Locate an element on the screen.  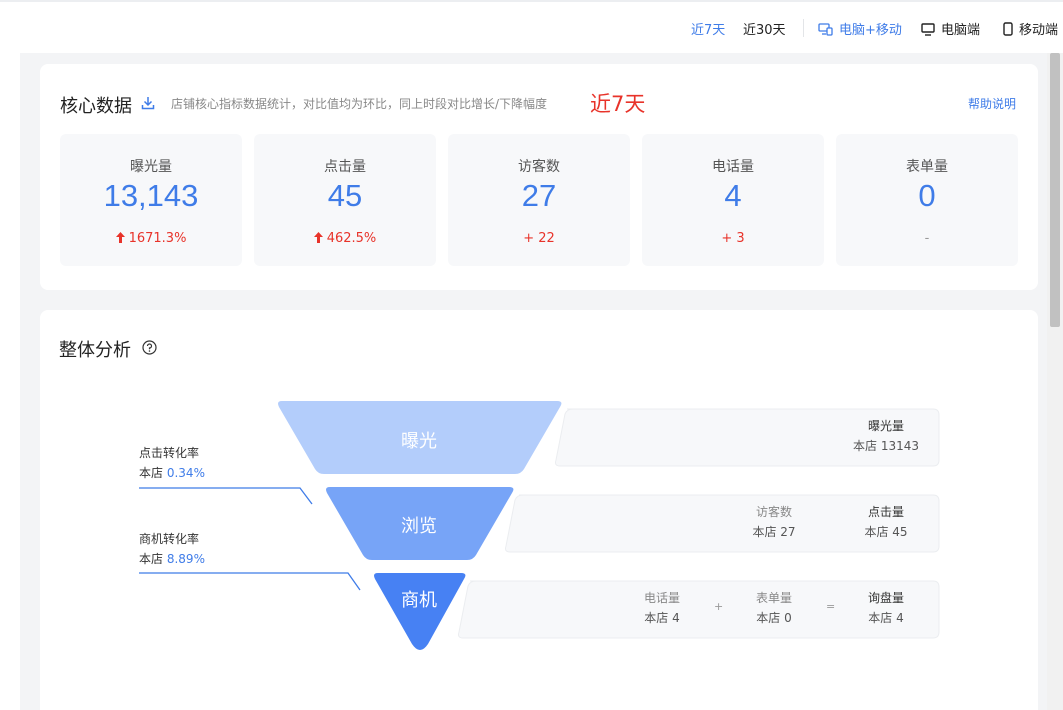
stat-value: 本店 45 is located at coordinates (886, 532).